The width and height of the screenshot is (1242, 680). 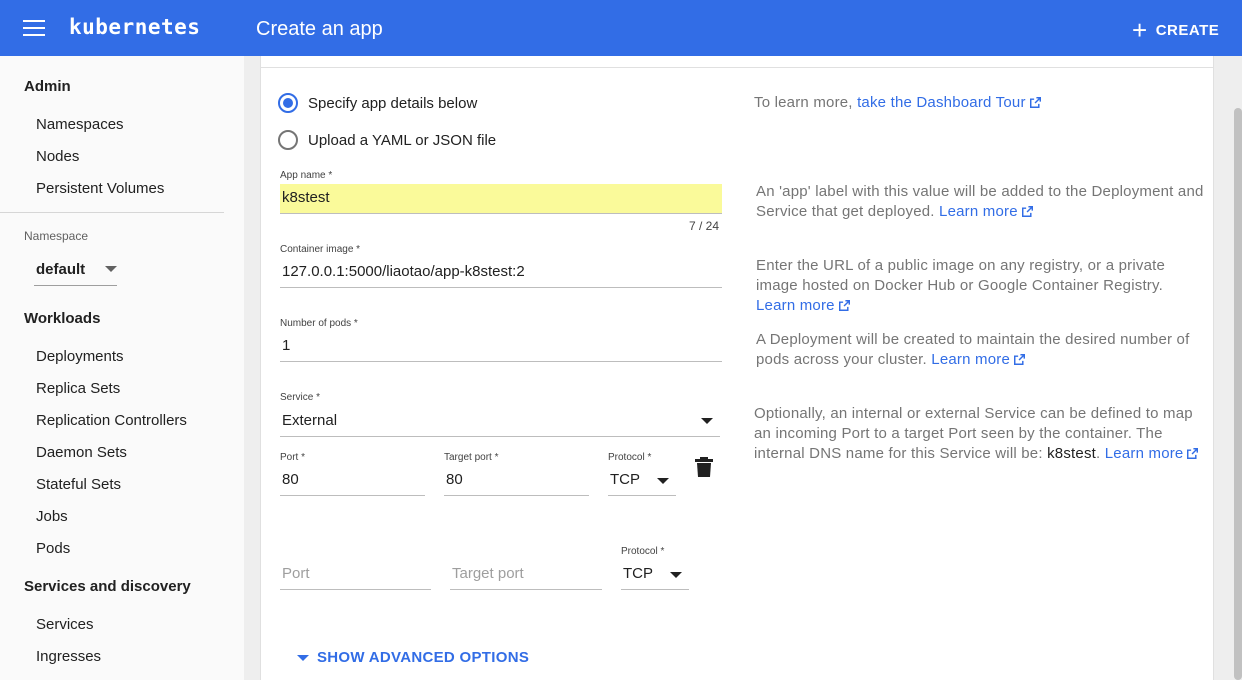 What do you see at coordinates (319, 323) in the screenshot?
I see `pods-label: Number of pods *` at bounding box center [319, 323].